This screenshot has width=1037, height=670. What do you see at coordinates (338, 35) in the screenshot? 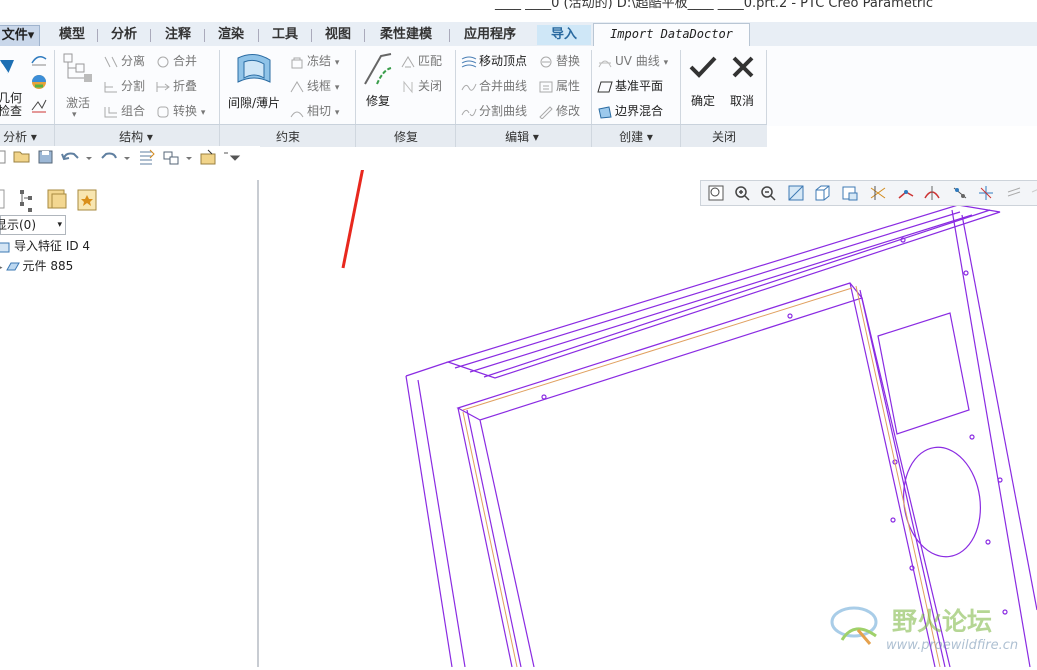
I see `tab-view: 视图` at bounding box center [338, 35].